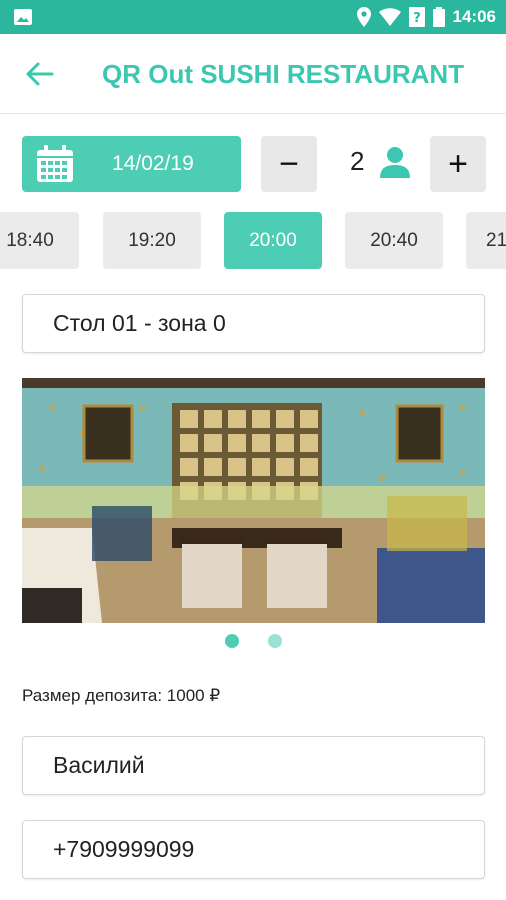 This screenshot has height=900, width=506. What do you see at coordinates (55, 163) in the screenshot?
I see `calendar-icon` at bounding box center [55, 163].